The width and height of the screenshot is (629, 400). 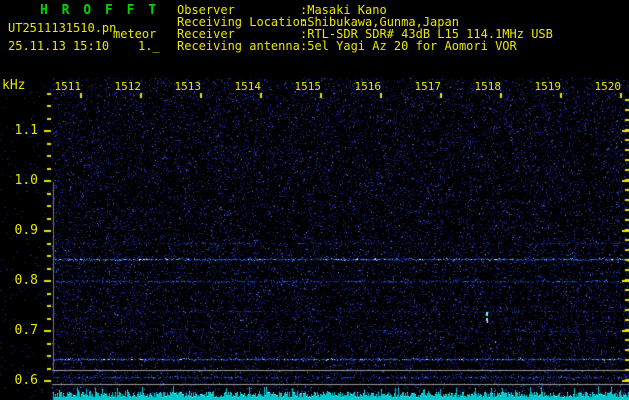 I want to click on app-title: H R O F F T, so click(x=100, y=10).